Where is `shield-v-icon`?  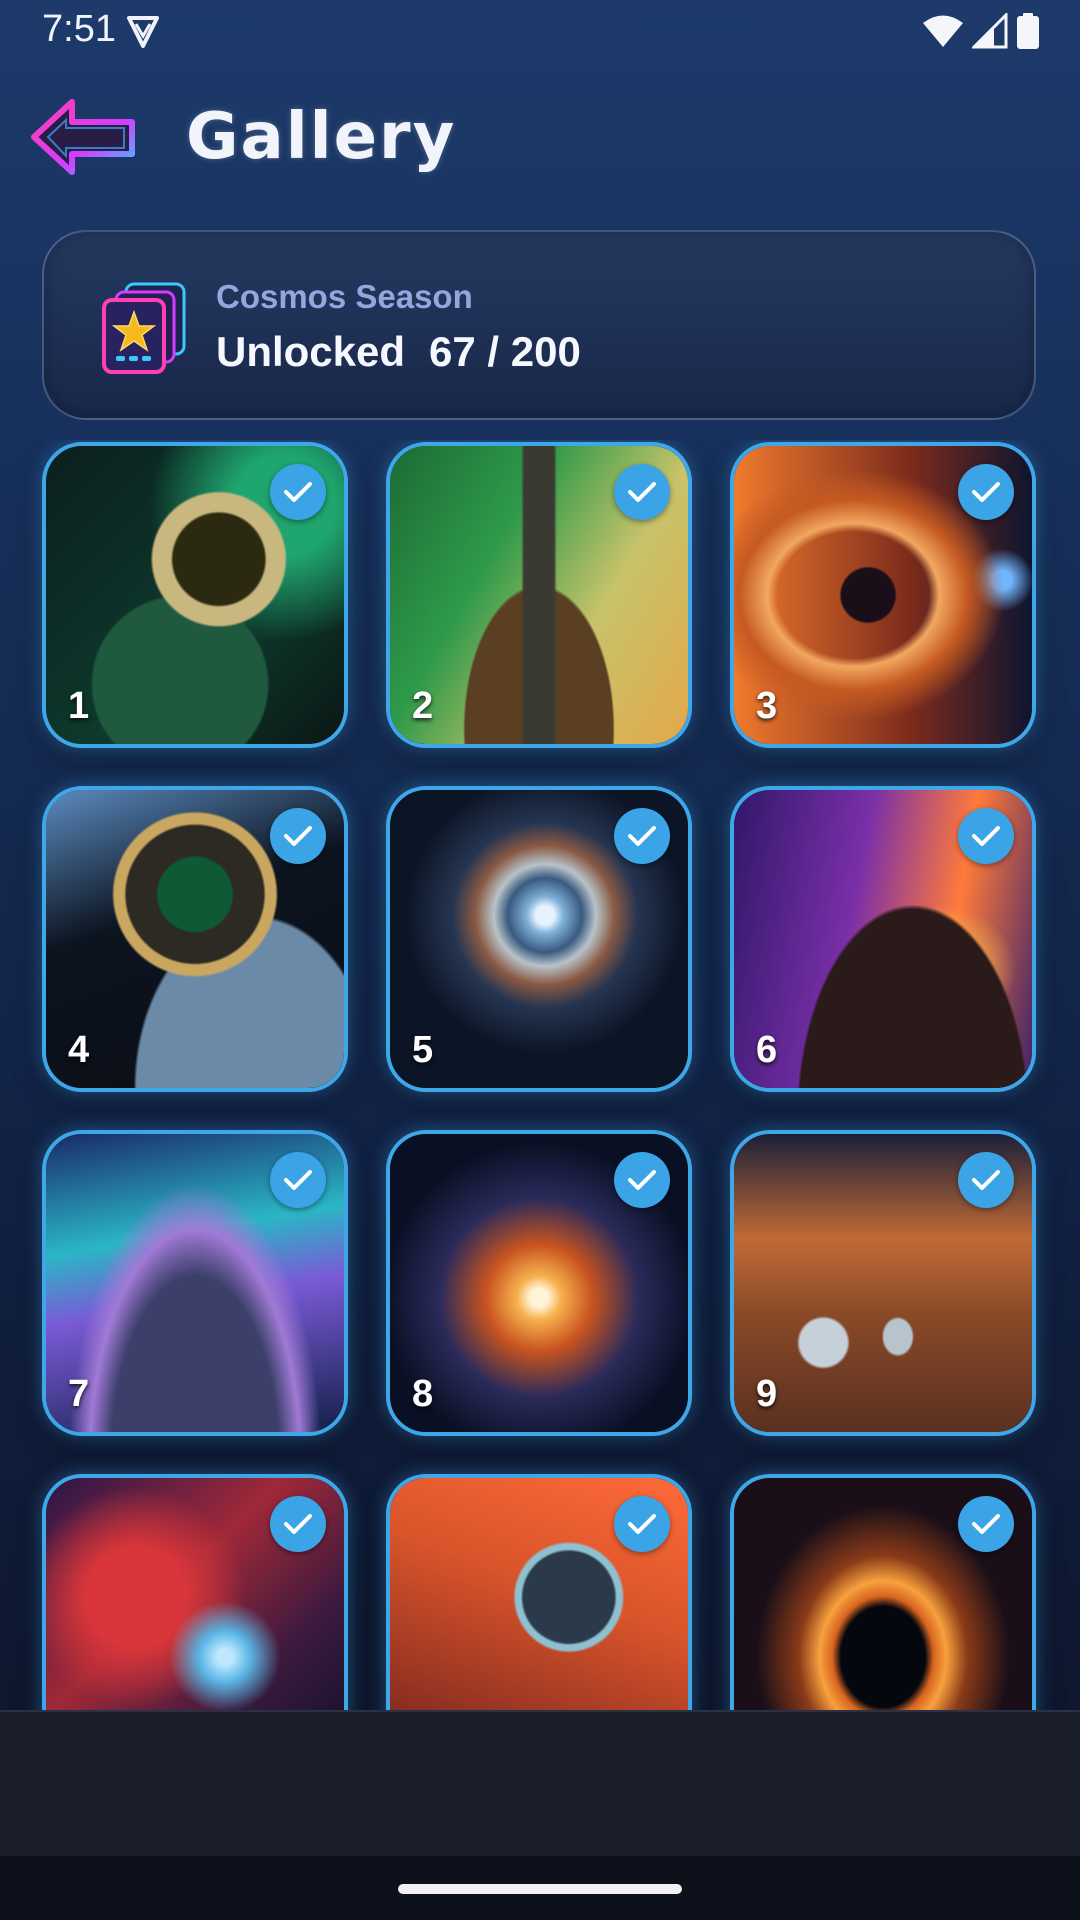
shield-v-icon is located at coordinates (143, 32).